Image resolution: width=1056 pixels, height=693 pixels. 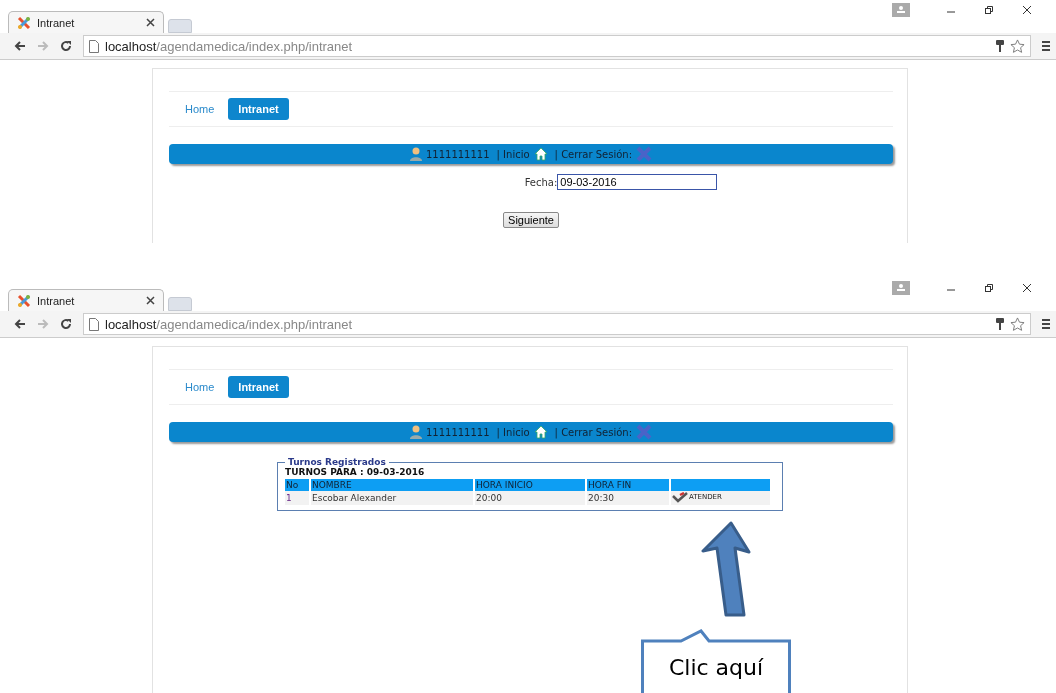 I want to click on pencil-check-icon, so click(x=680, y=497).